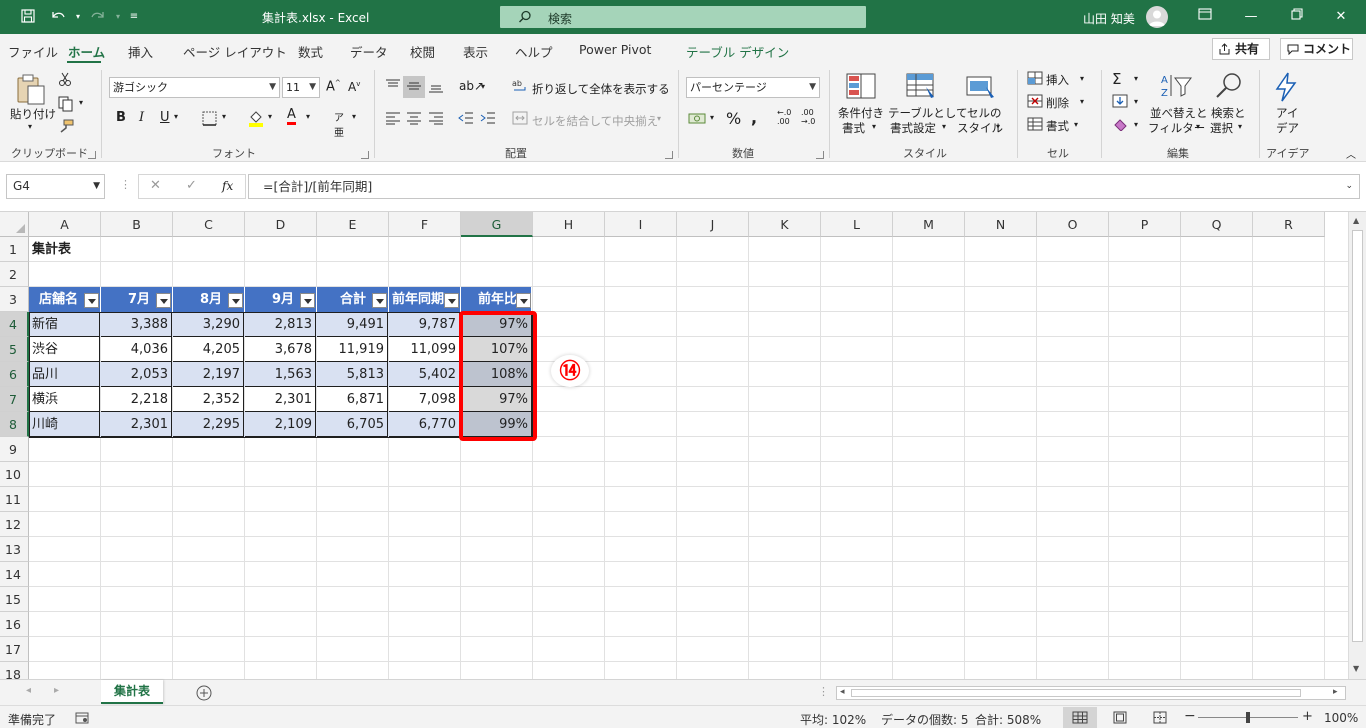 This screenshot has width=1366, height=728. Describe the element at coordinates (33, 114) in the screenshot. I see `paste-label: 貼り付け` at that location.